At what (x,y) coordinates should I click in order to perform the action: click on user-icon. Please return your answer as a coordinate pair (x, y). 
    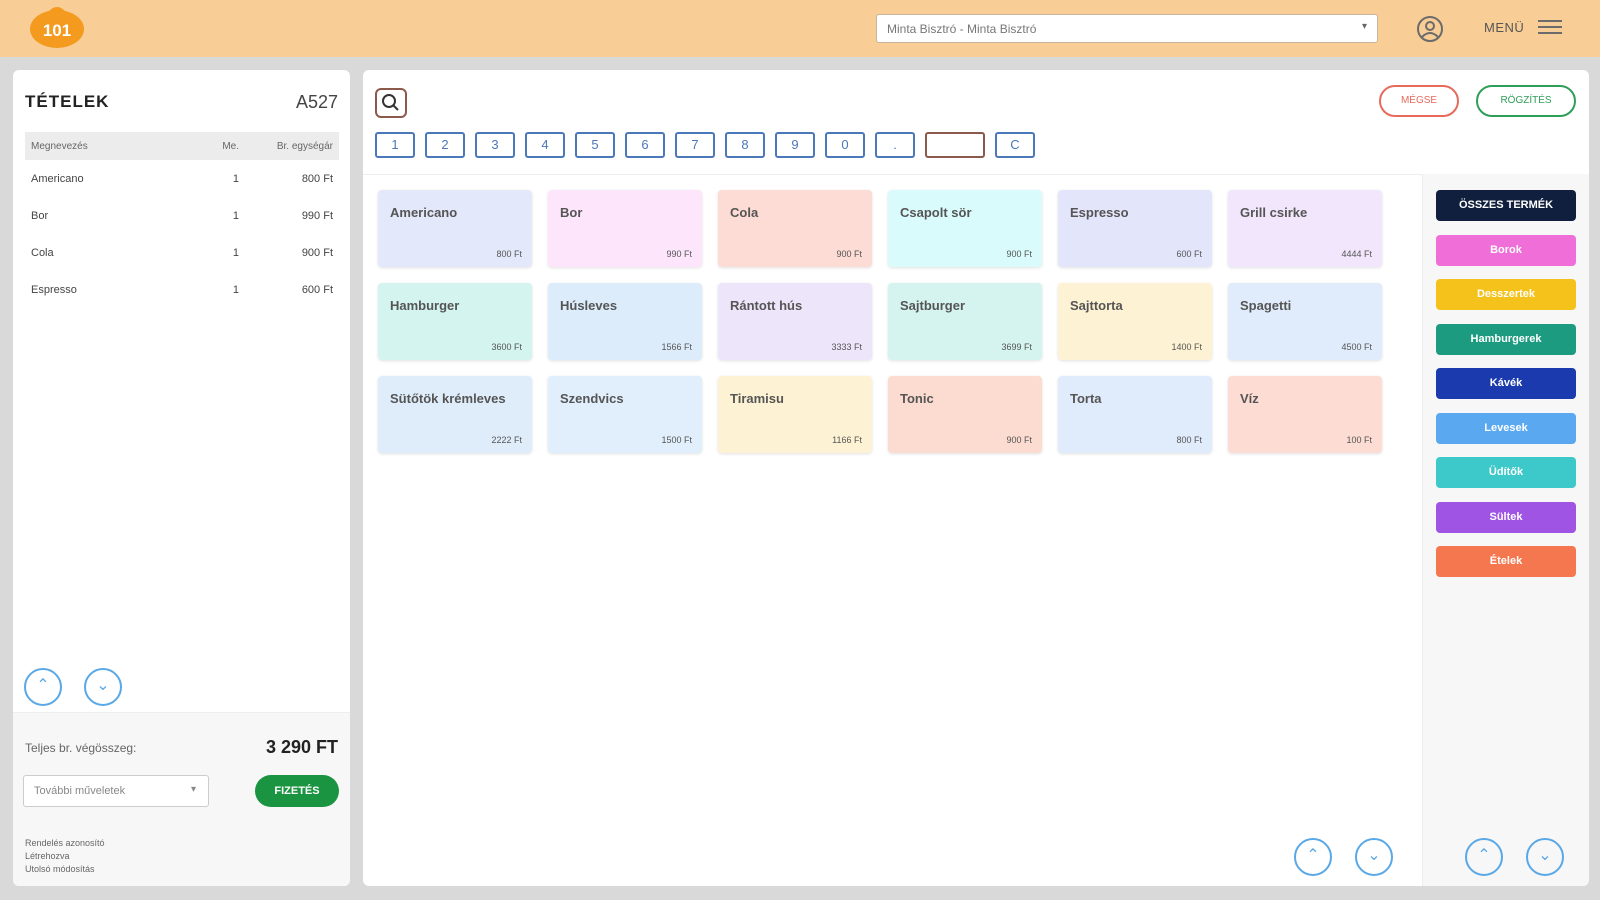
    Looking at the image, I should click on (1430, 29).